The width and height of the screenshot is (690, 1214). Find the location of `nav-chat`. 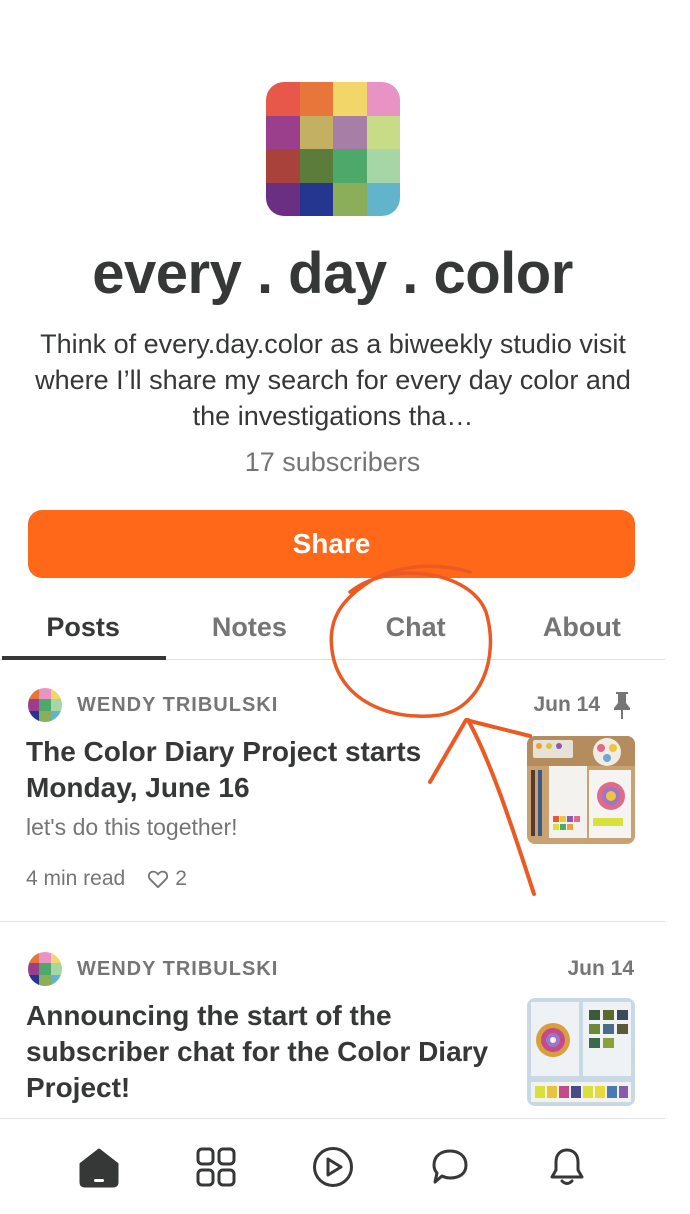

nav-chat is located at coordinates (450, 1167).